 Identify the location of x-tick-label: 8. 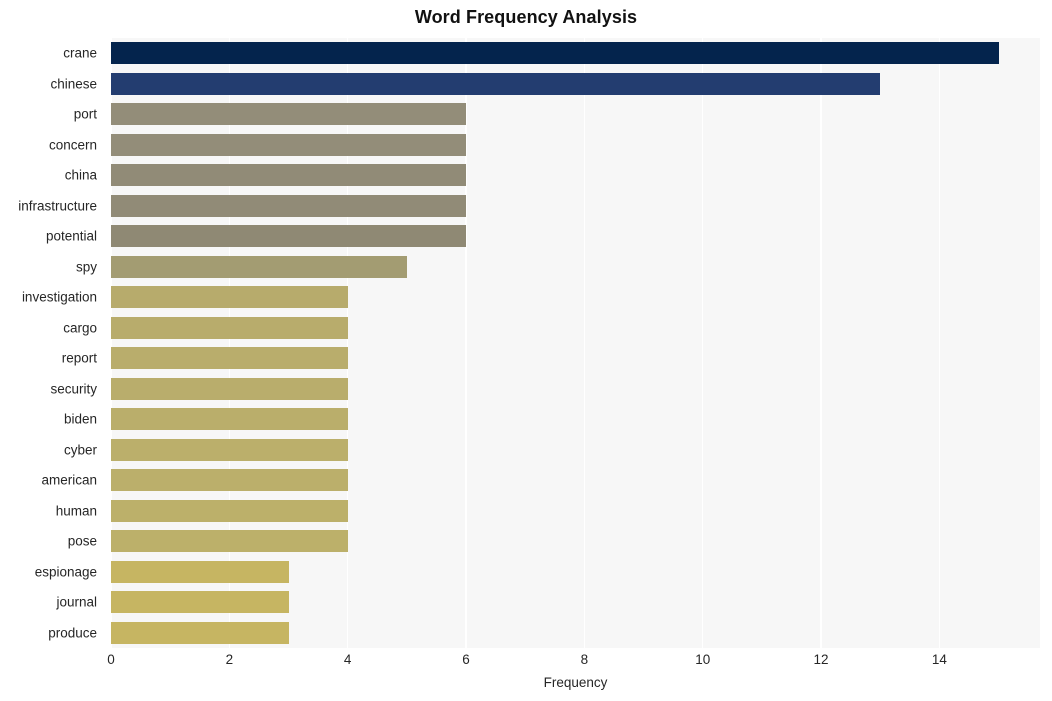
(584, 659).